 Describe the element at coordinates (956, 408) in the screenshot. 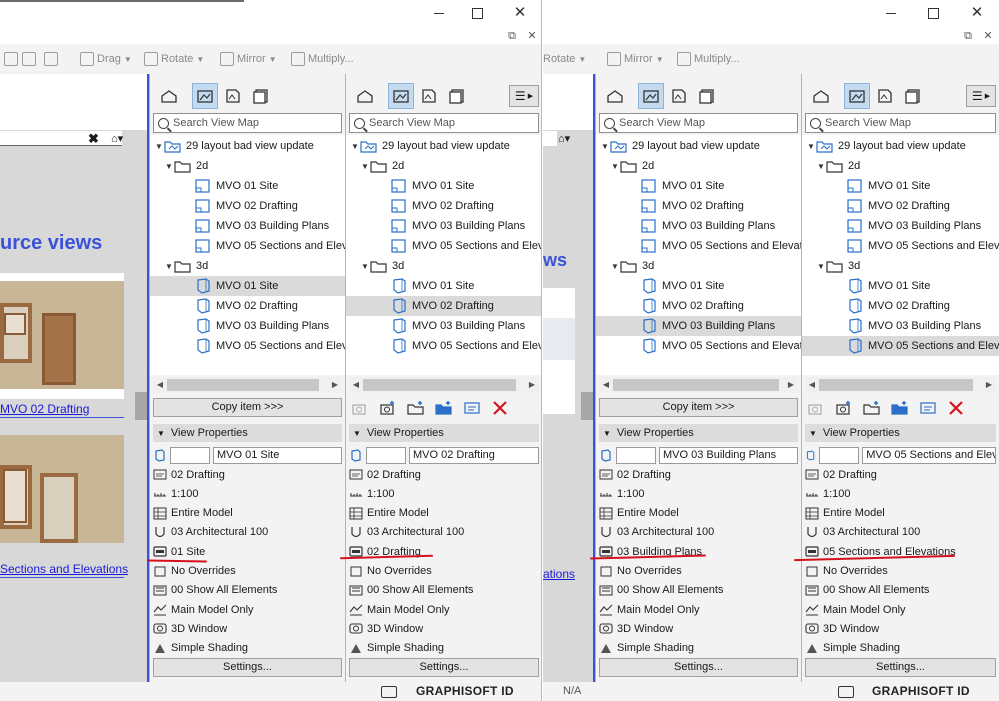

I see `delete-button` at that location.